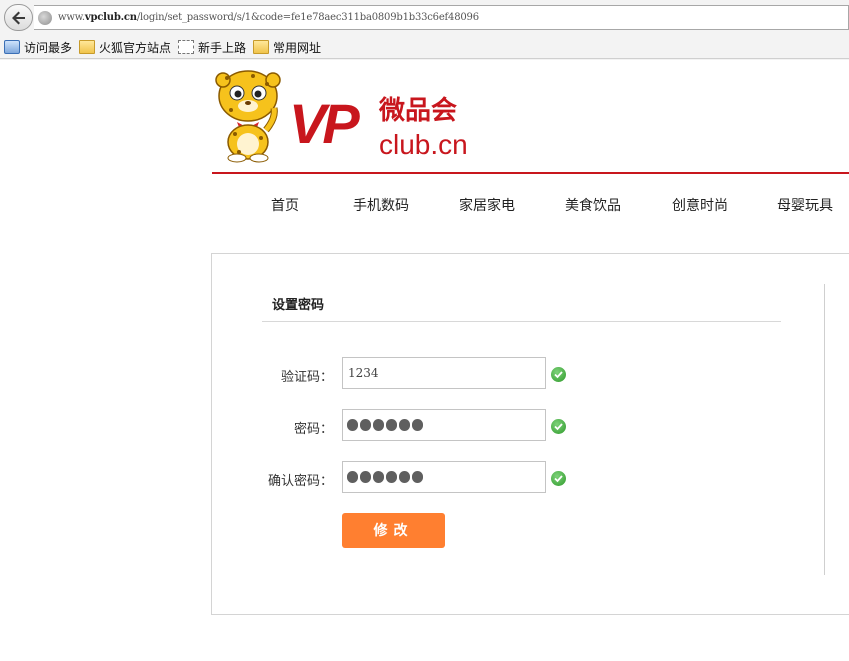 The width and height of the screenshot is (849, 661). Describe the element at coordinates (424, 47) in the screenshot. I see `bookmarks-bar: 访问最多 火狐官方站点 新手上路 常用网址` at that location.